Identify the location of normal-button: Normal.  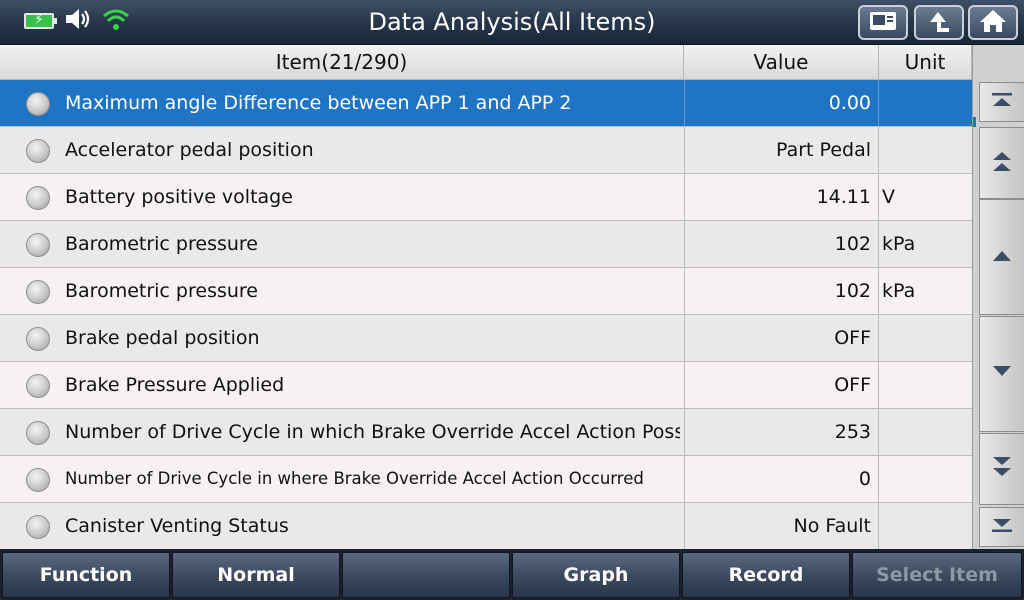
(256, 575).